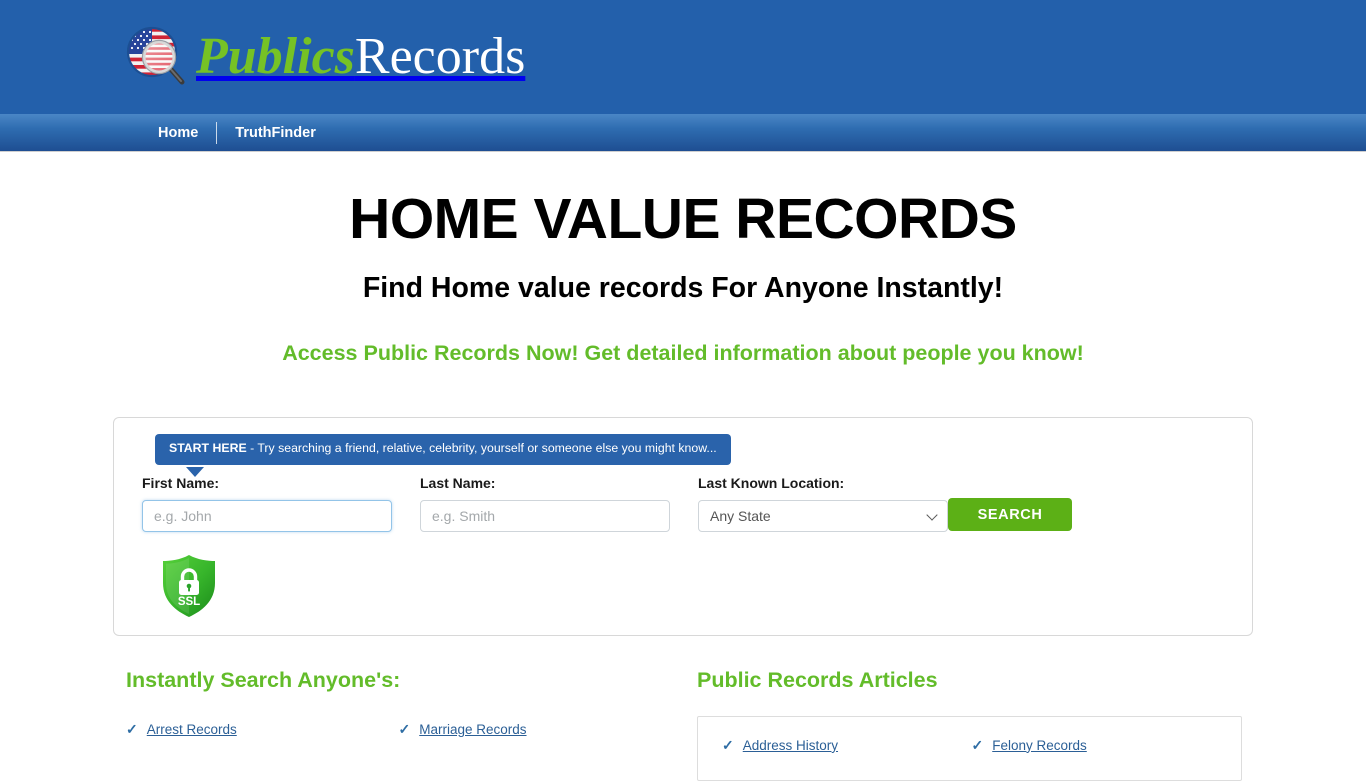  Describe the element at coordinates (683, 133) in the screenshot. I see `main-navigation: Home TruthFinder` at that location.